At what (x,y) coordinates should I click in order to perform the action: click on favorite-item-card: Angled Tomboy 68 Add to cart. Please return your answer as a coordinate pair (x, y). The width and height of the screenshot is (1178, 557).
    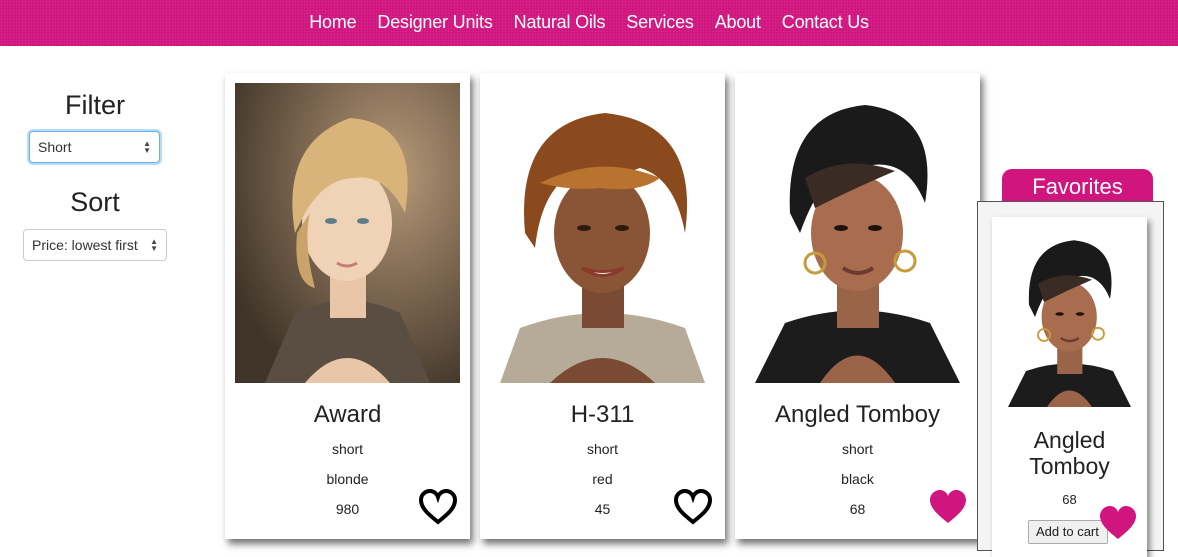
    Looking at the image, I should click on (1069, 387).